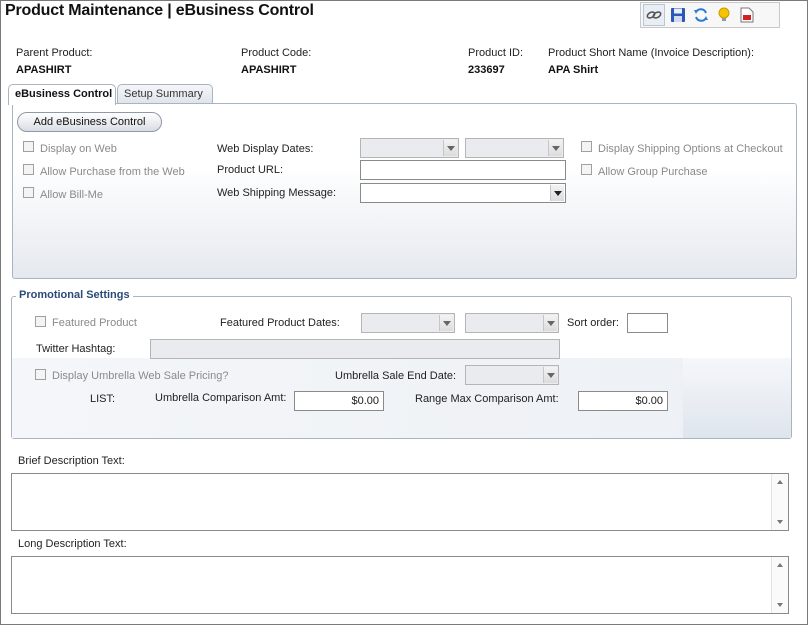  What do you see at coordinates (496, 53) in the screenshot?
I see `product-id-label: Product ID:` at bounding box center [496, 53].